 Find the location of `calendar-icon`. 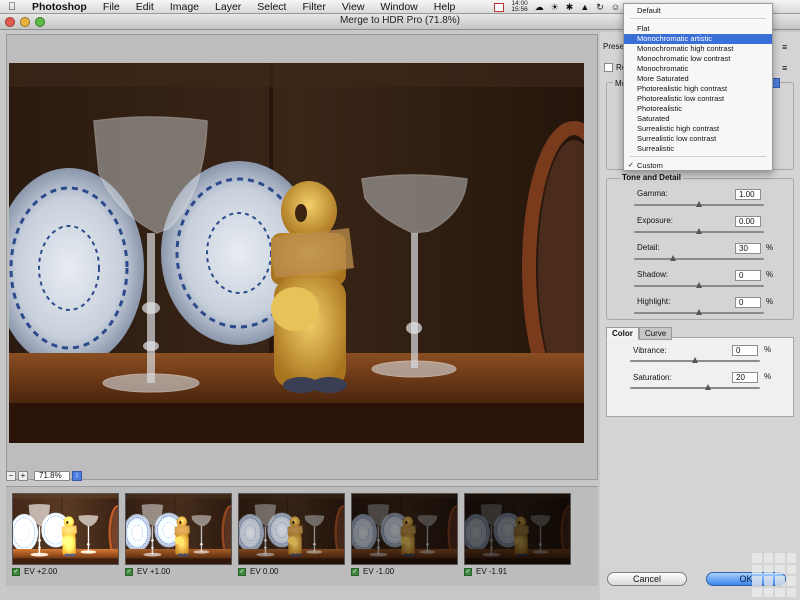

calendar-icon is located at coordinates (499, 7).